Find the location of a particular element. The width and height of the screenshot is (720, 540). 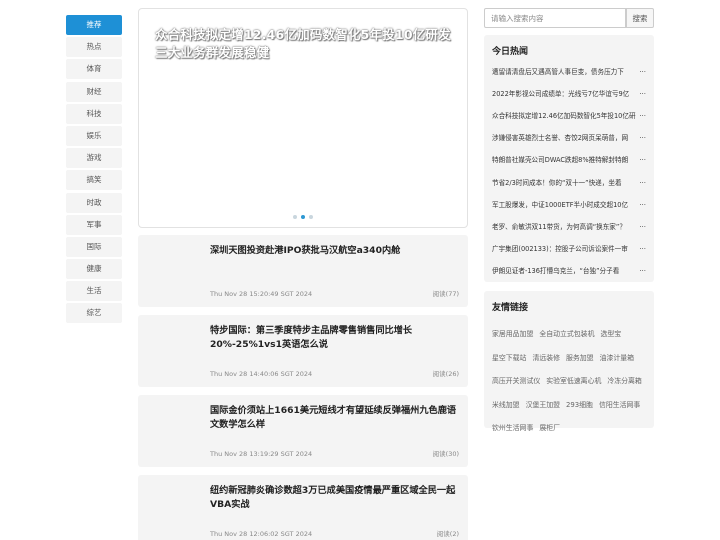

nav-item: 体育 is located at coordinates (94, 69).